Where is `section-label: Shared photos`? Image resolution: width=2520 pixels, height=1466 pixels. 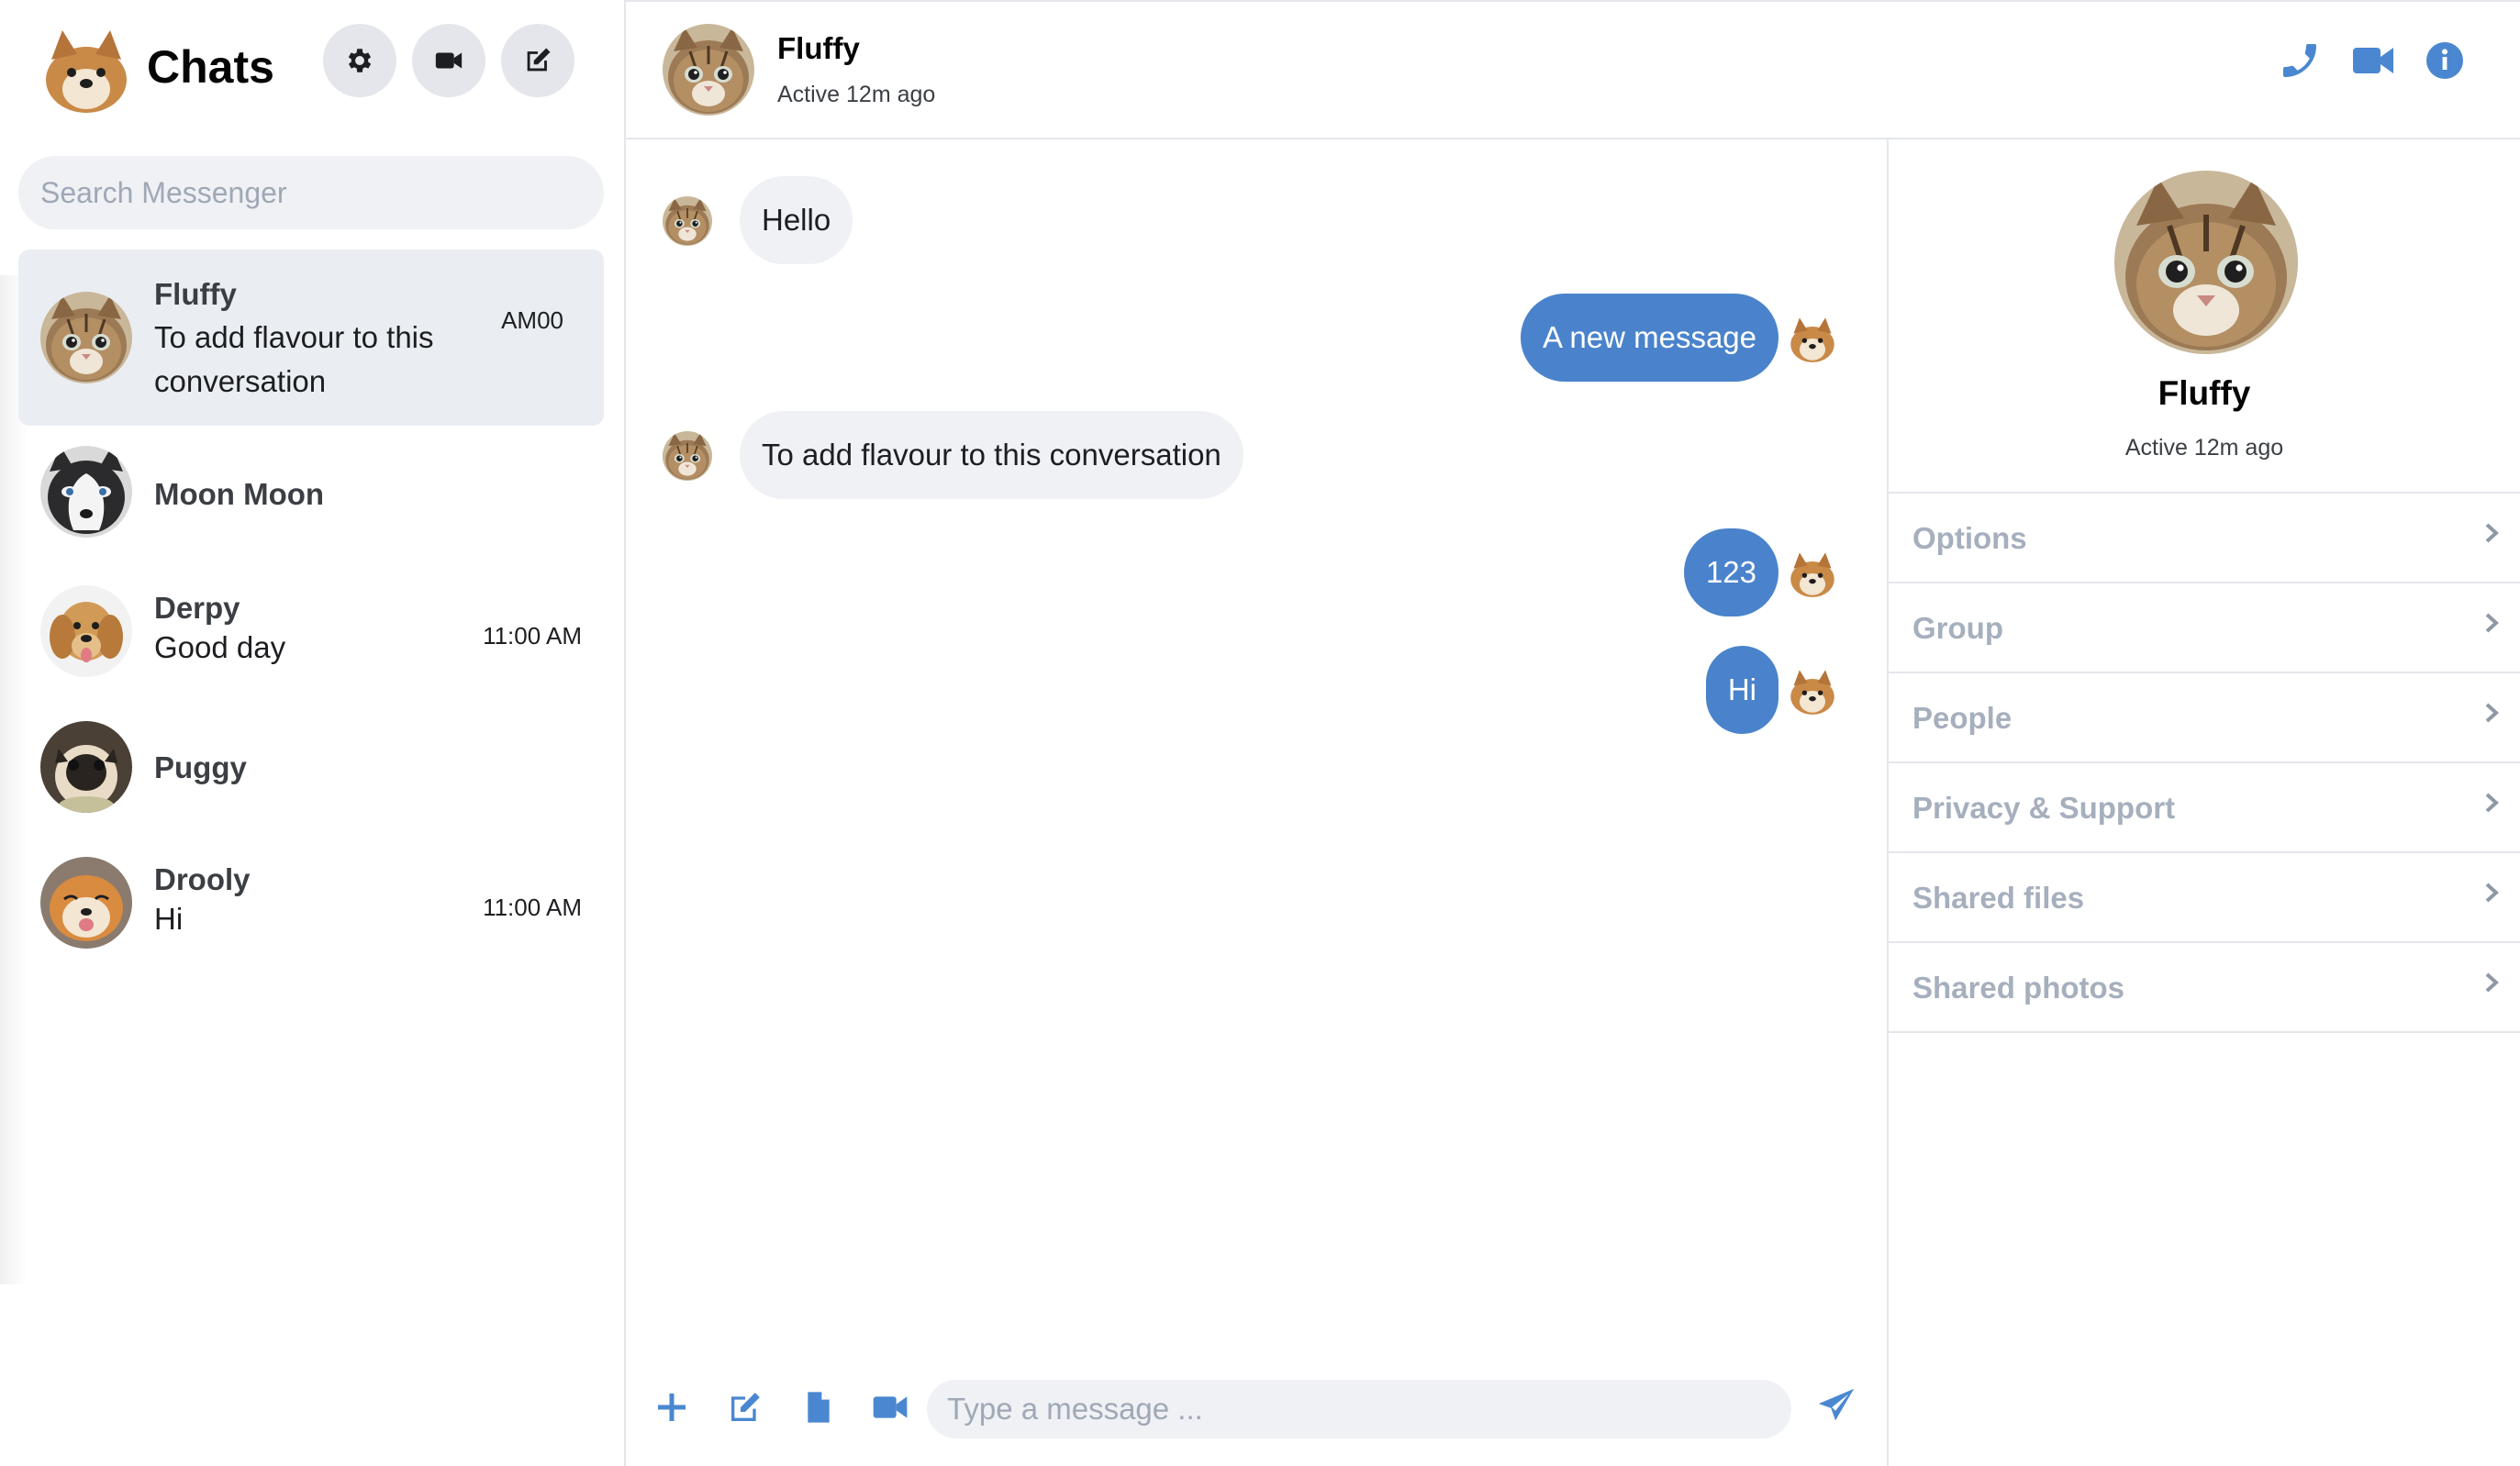 section-label: Shared photos is located at coordinates (2018, 988).